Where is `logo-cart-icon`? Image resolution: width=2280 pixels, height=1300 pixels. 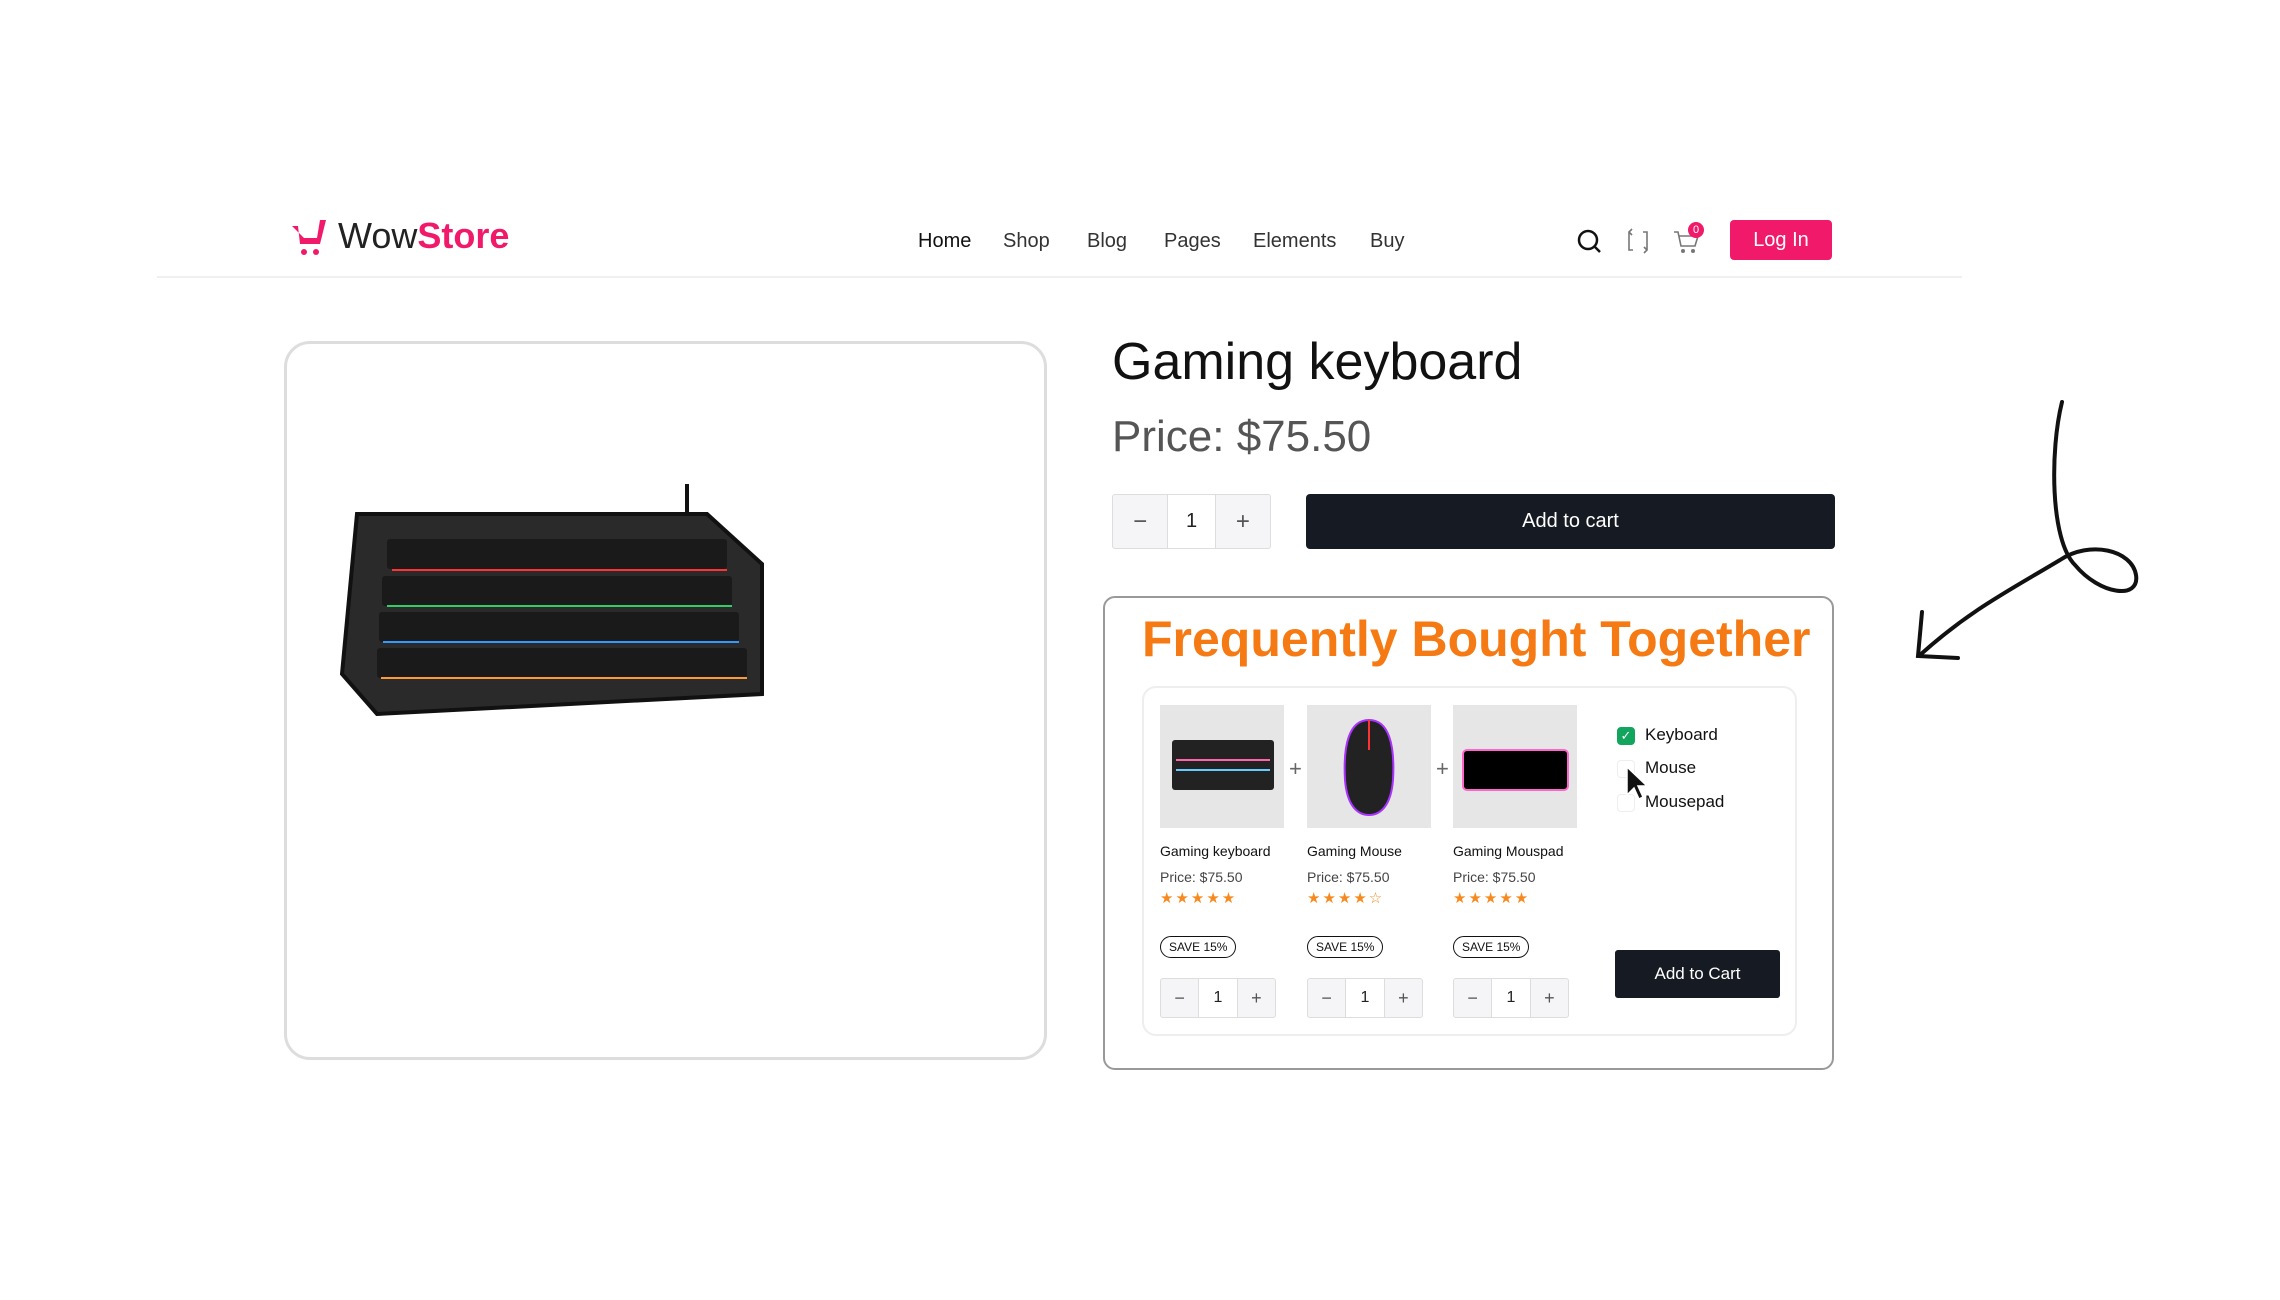
logo-cart-icon is located at coordinates (309, 237).